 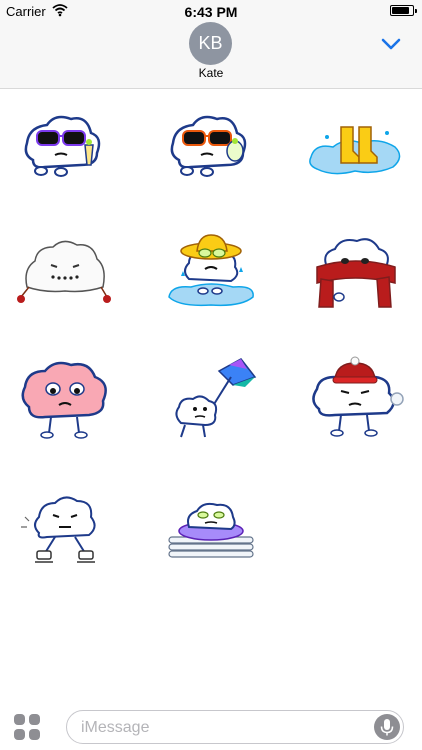 What do you see at coordinates (58, 529) in the screenshot?
I see `cloud-skating-sticker` at bounding box center [58, 529].